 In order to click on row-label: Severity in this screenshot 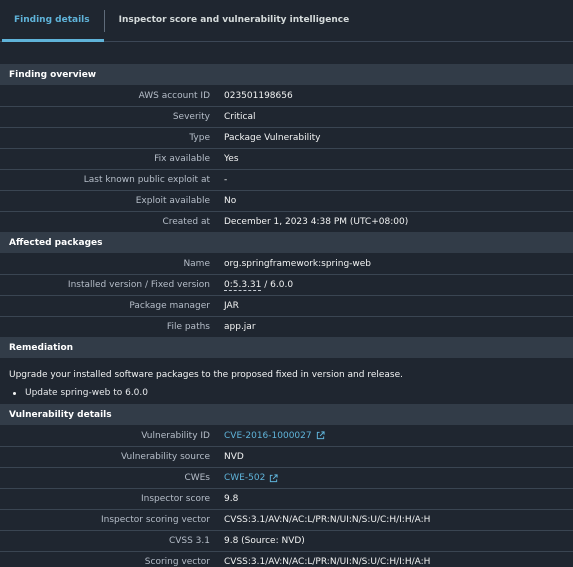, I will do `click(191, 117)`.